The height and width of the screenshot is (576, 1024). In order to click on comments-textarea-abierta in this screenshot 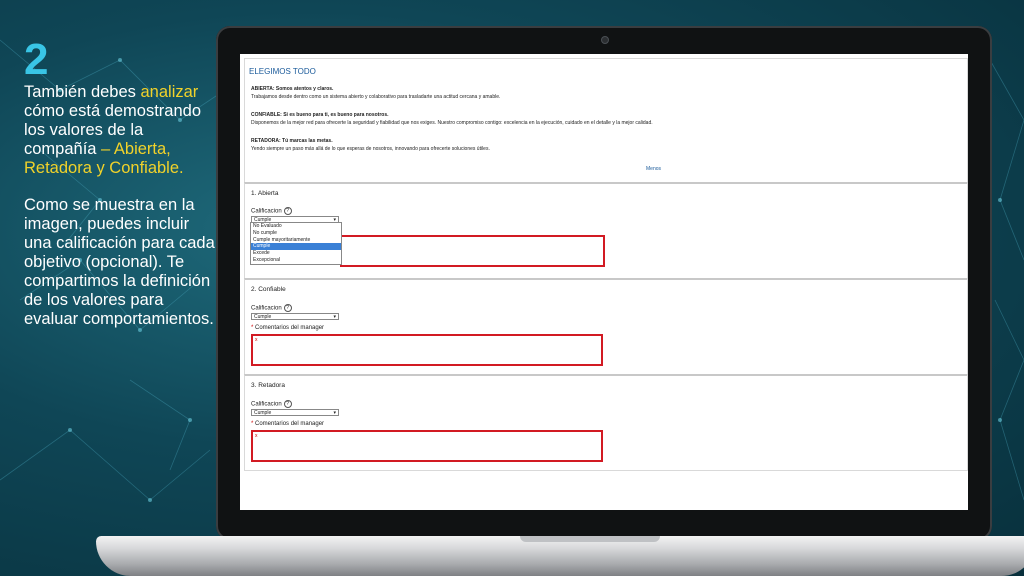, I will do `click(472, 251)`.